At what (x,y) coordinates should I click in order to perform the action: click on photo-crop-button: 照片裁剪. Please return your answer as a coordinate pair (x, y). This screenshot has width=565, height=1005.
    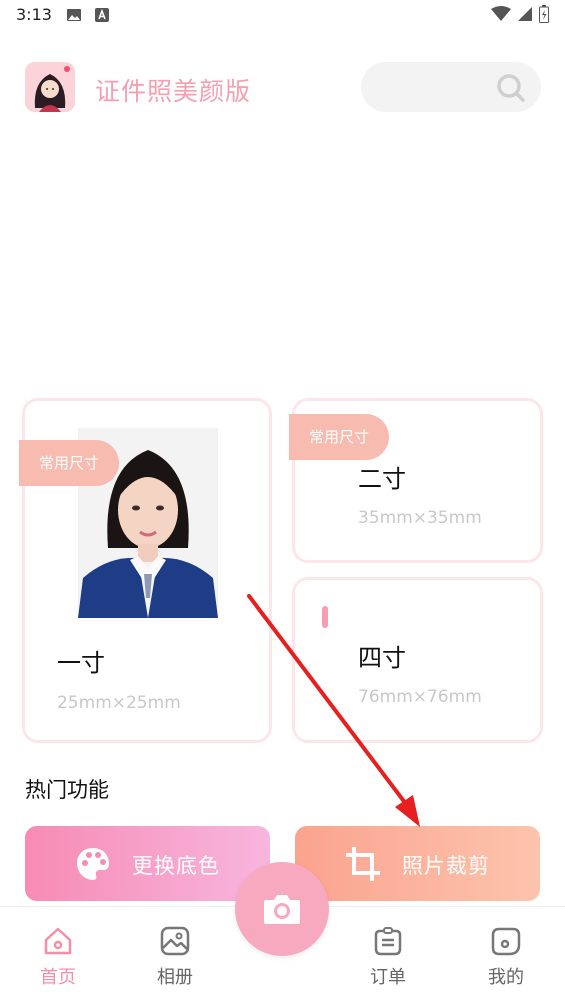
    Looking at the image, I should click on (417, 863).